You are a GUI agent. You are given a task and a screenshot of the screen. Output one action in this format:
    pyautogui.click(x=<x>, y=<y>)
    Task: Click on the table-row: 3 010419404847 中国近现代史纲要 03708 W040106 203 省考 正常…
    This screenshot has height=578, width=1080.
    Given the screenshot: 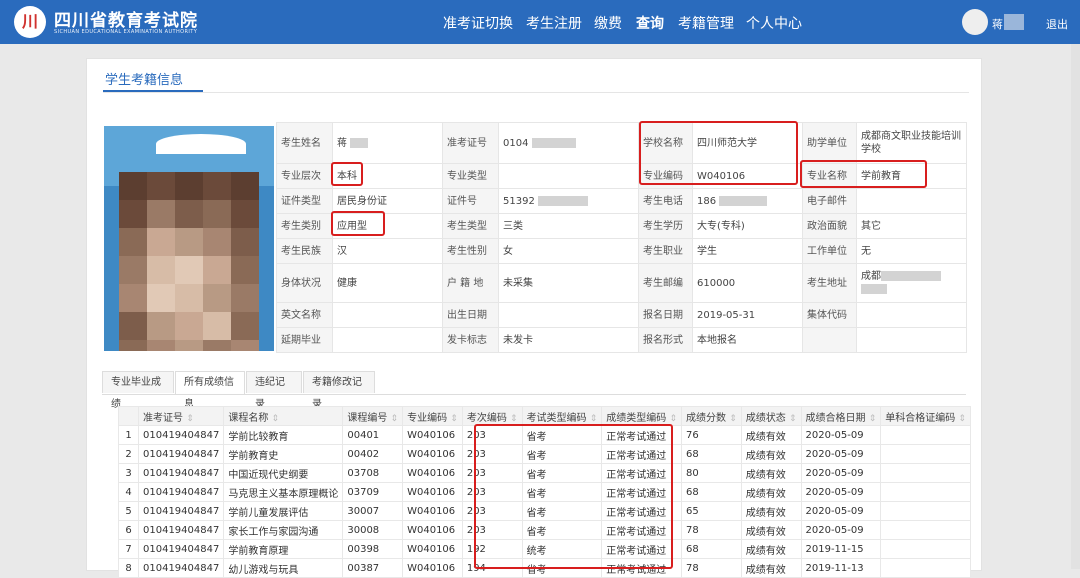 What is the action you would take?
    pyautogui.click(x=544, y=473)
    